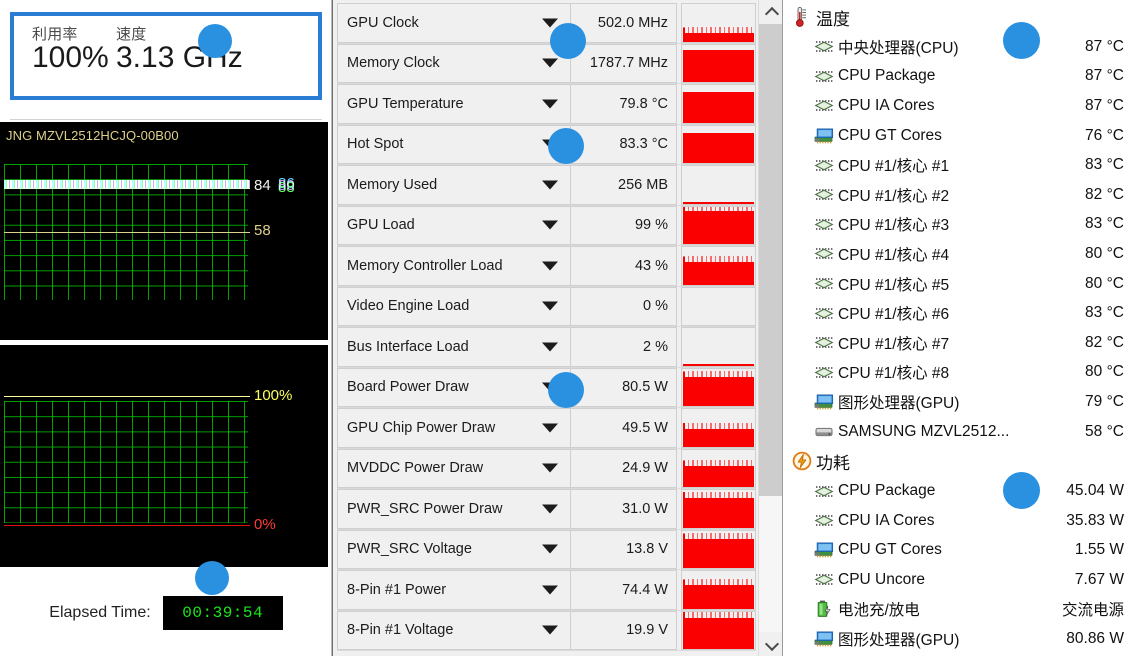  Describe the element at coordinates (453, 104) in the screenshot. I see `sensor-name-cell: GPU Temperature` at that location.